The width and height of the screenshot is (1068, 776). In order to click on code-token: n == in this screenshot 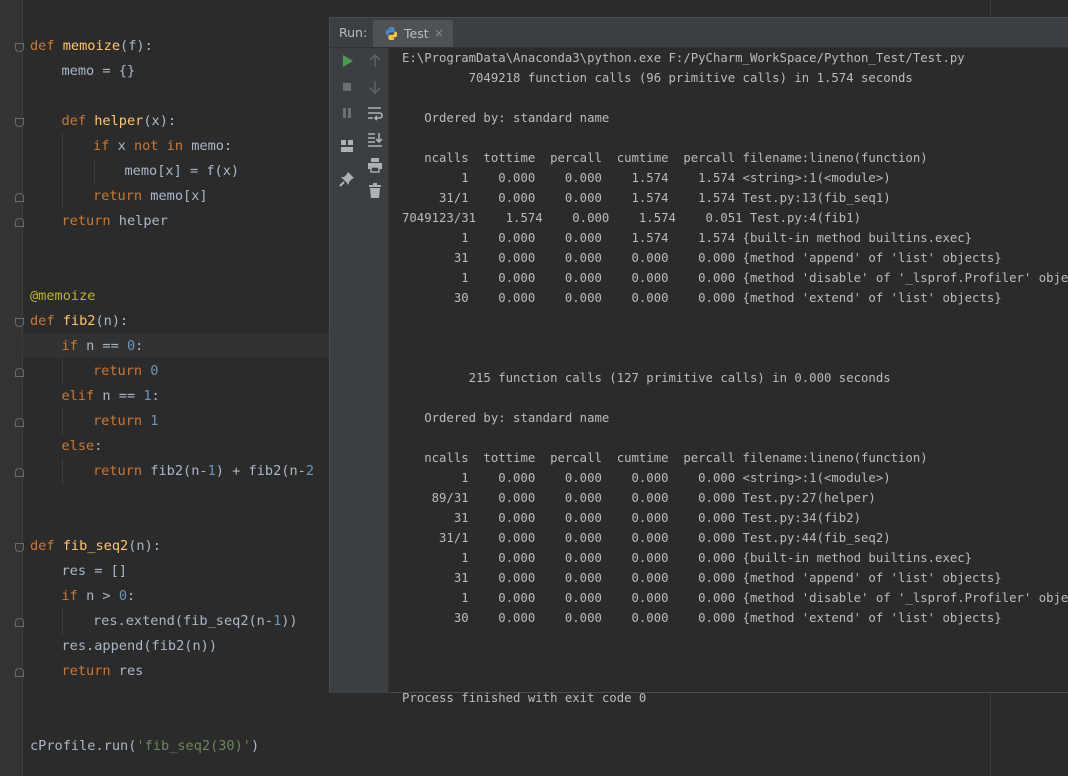, I will do `click(123, 396)`.